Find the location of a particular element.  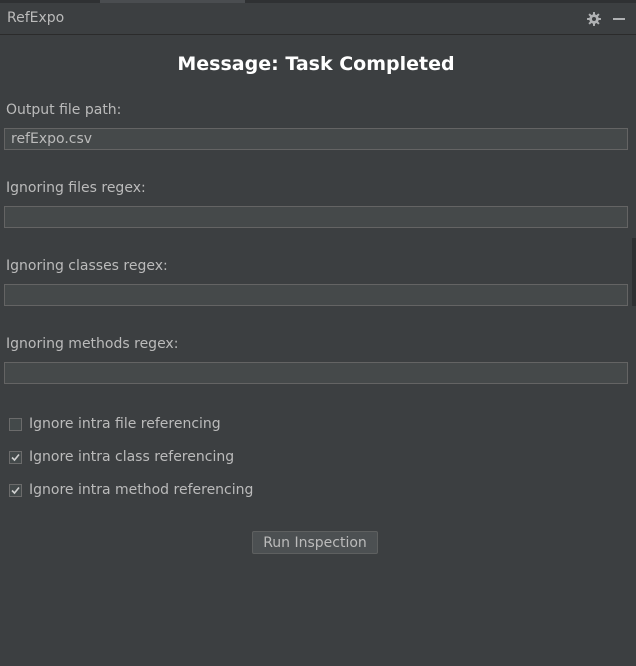

intra-class-label: Ignore intra class referencing is located at coordinates (132, 457).